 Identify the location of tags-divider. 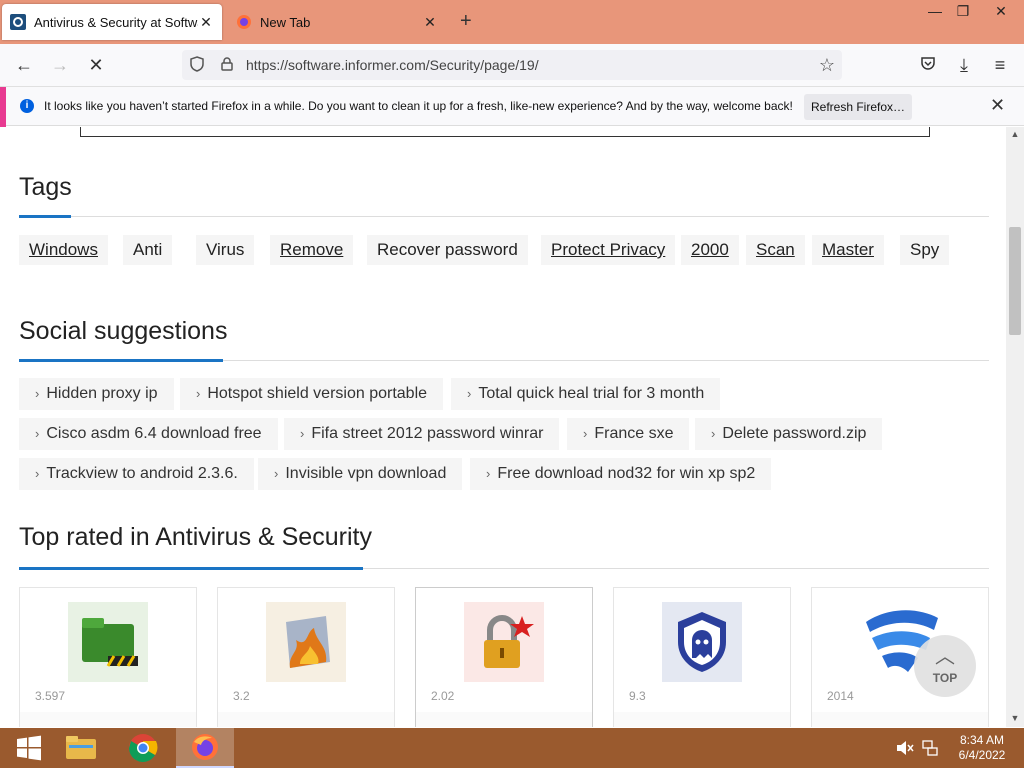
(504, 216).